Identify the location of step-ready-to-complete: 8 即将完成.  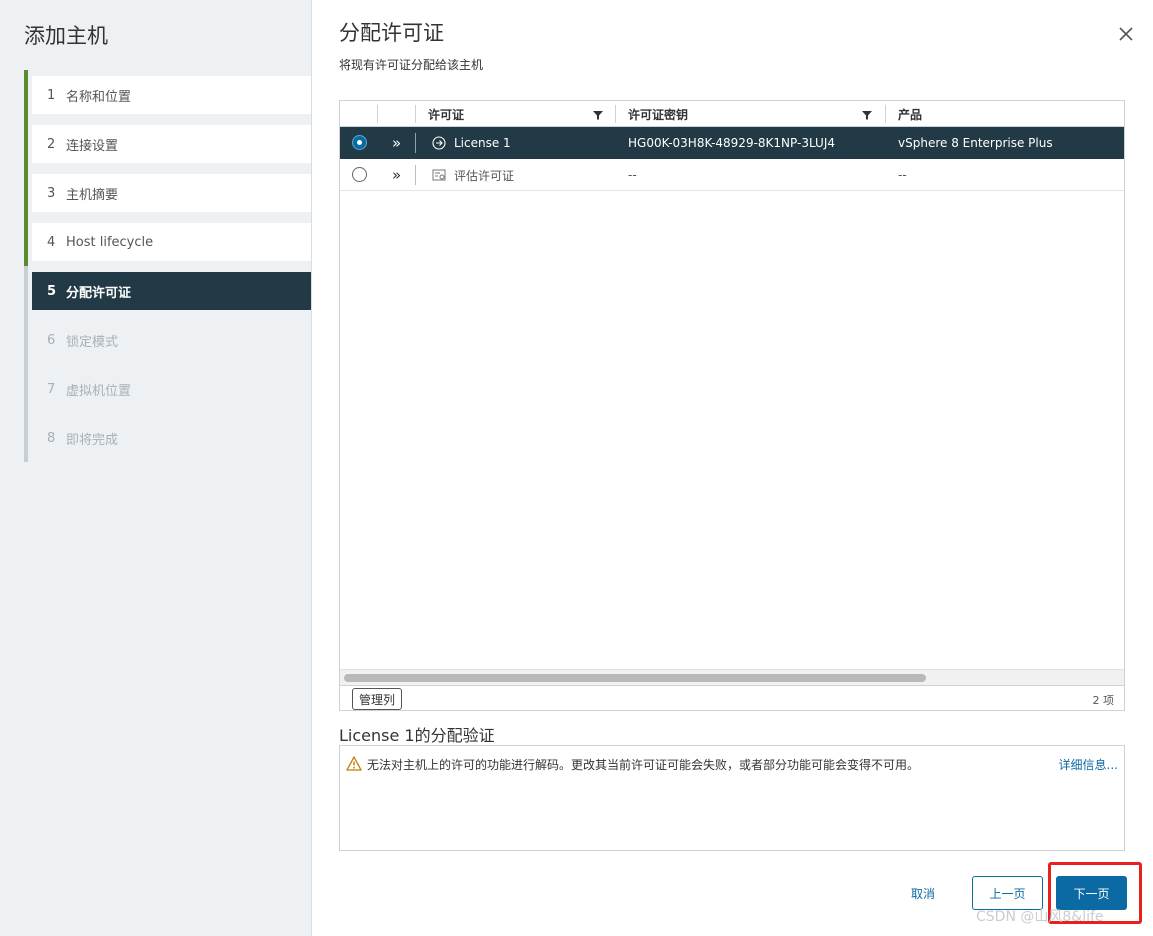
(168, 437).